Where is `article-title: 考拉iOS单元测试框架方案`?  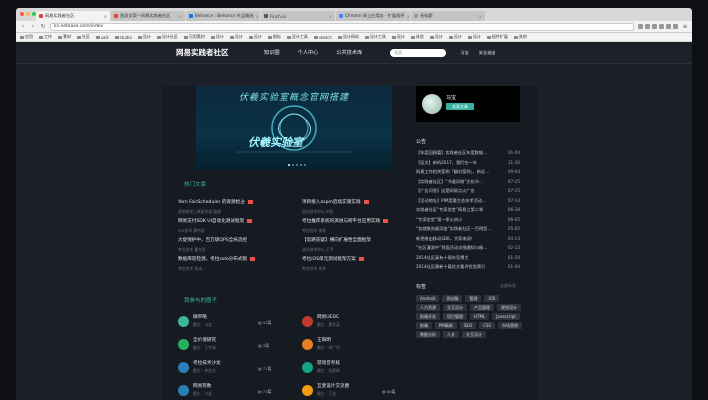
article-title: 考拉iOS单元测试框架方案 is located at coordinates (329, 259).